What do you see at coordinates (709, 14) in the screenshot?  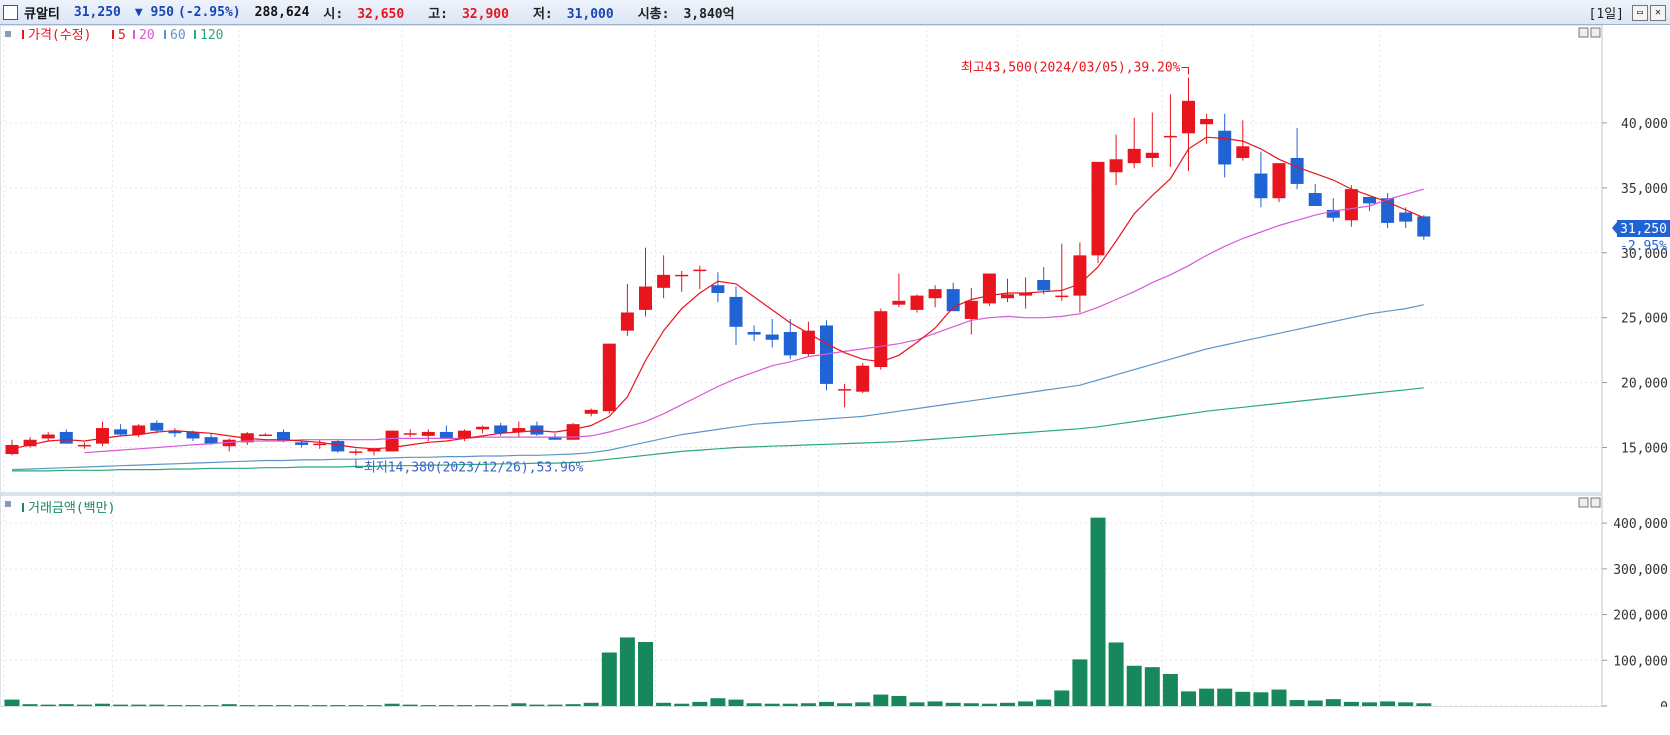 I see `market-cap: 3,840억` at bounding box center [709, 14].